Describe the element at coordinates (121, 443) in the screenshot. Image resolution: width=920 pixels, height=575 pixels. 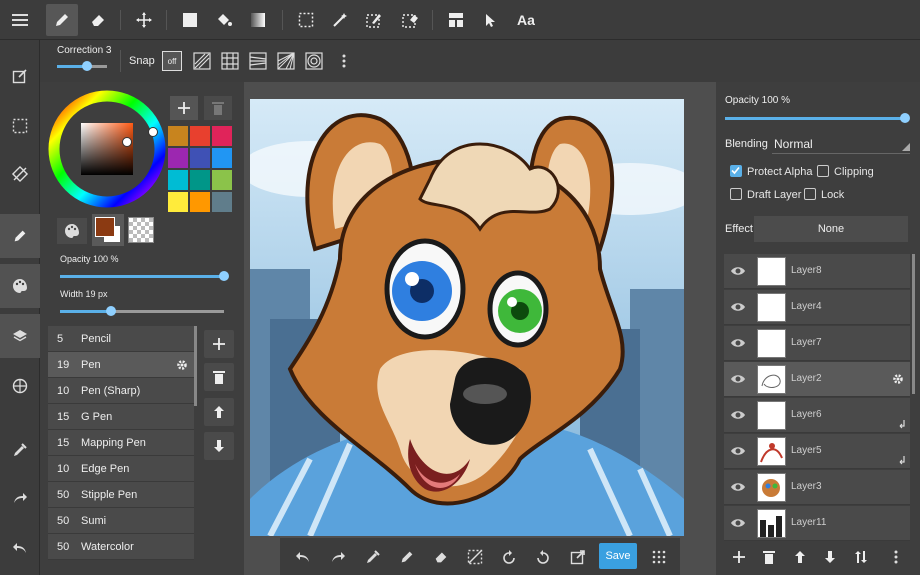
I see `brush-list-item: 15 Mapping Pen` at that location.